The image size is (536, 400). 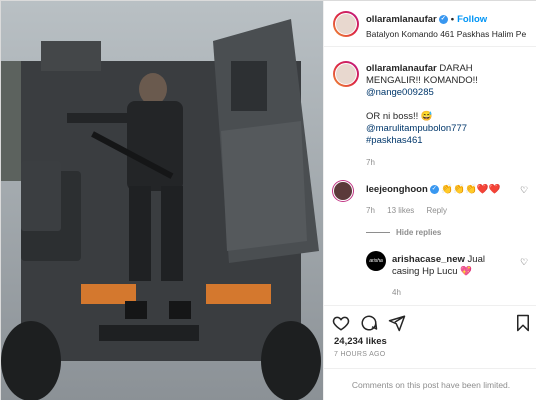 I want to click on comment-body: leejeonghoon ✓ 👏👏👏❤️❤️, so click(x=433, y=189).